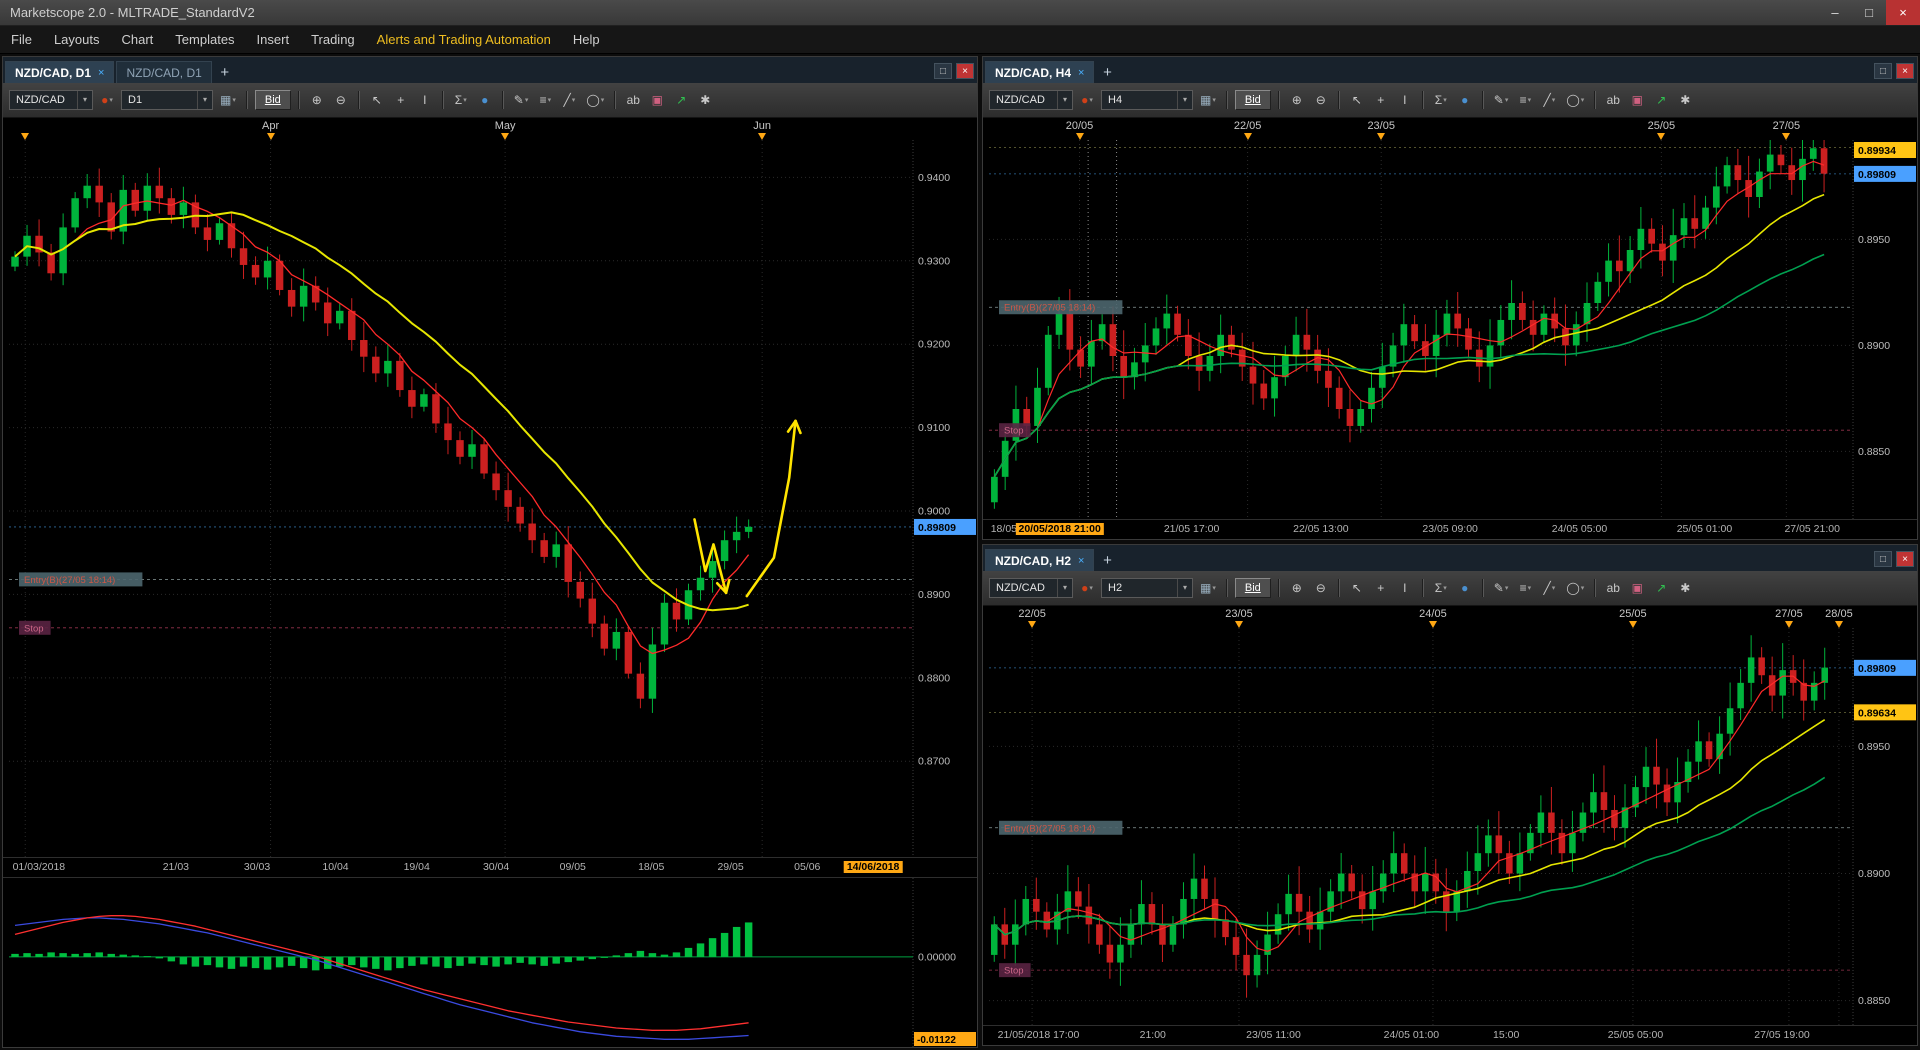 The height and width of the screenshot is (1050, 1920). Describe the element at coordinates (490, 962) in the screenshot. I see `indicator-chart-d1: 0.00000 -0.01122` at that location.